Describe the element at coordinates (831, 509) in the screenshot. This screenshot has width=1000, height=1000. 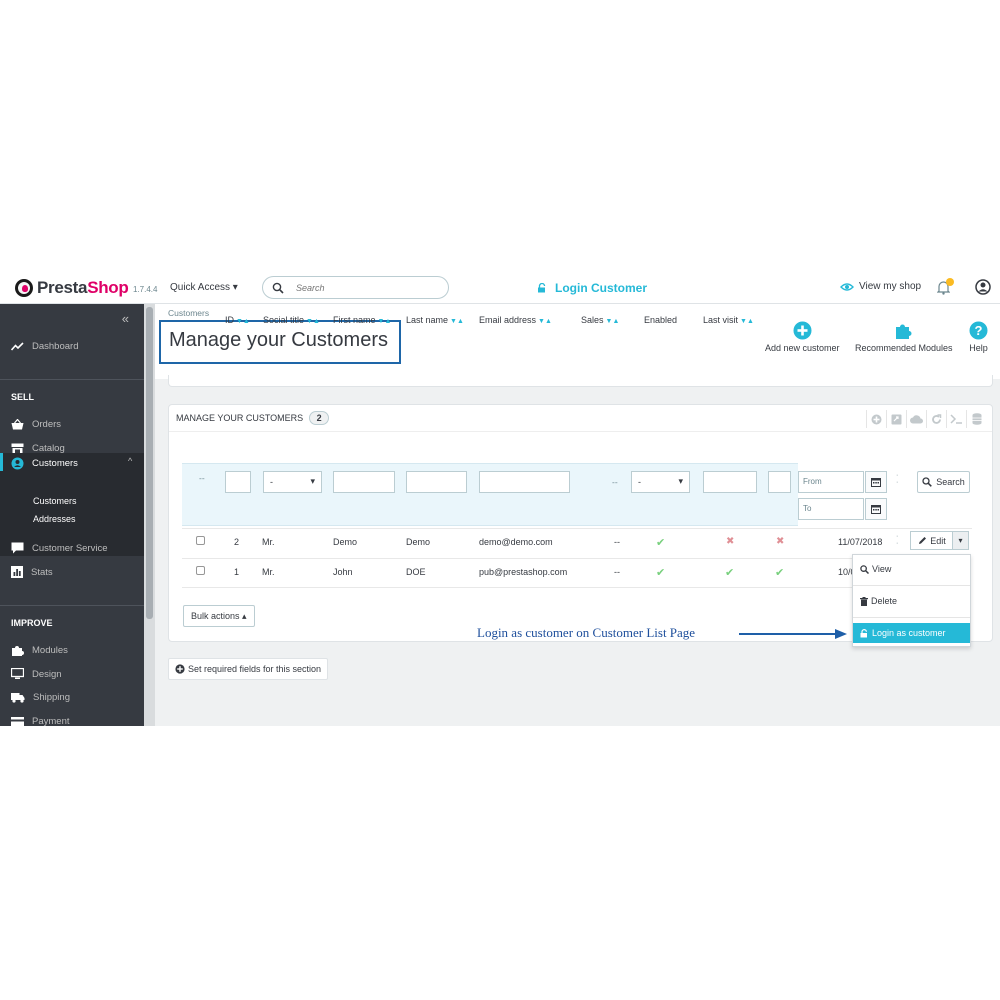
I see `date-to-input: To` at that location.